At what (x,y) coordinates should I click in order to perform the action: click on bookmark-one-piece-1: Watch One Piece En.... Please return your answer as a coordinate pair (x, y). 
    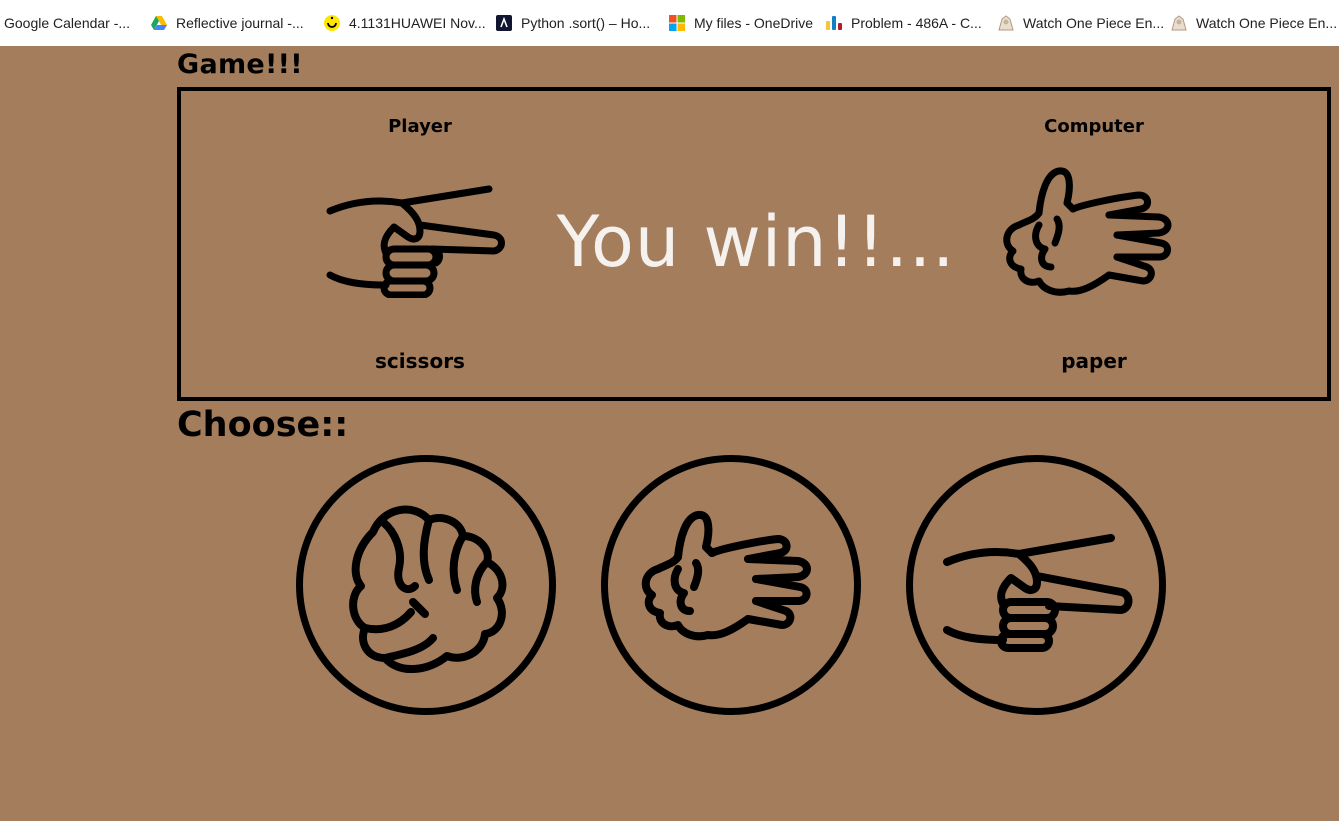
    Looking at the image, I should click on (1080, 23).